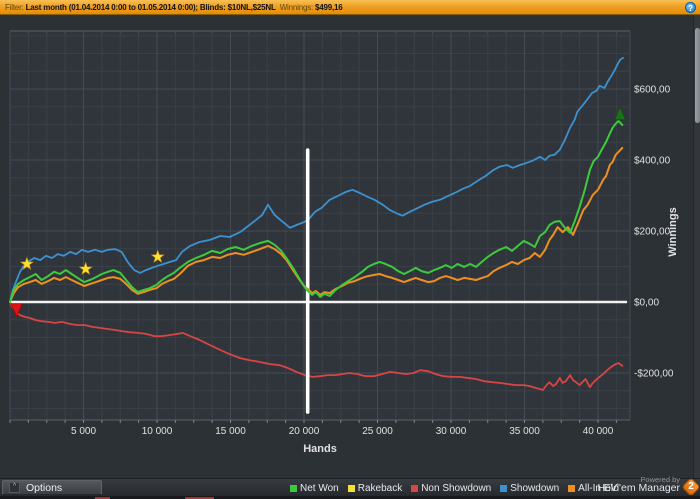 The image size is (700, 499). I want to click on filter-label: Filter:, so click(14, 7).